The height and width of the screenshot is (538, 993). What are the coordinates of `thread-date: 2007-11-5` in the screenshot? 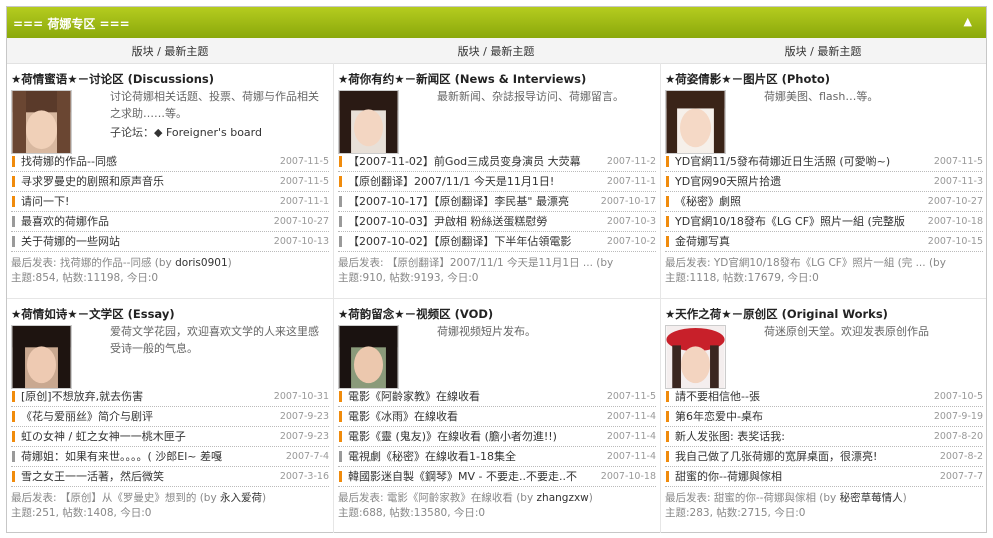 It's located at (304, 181).